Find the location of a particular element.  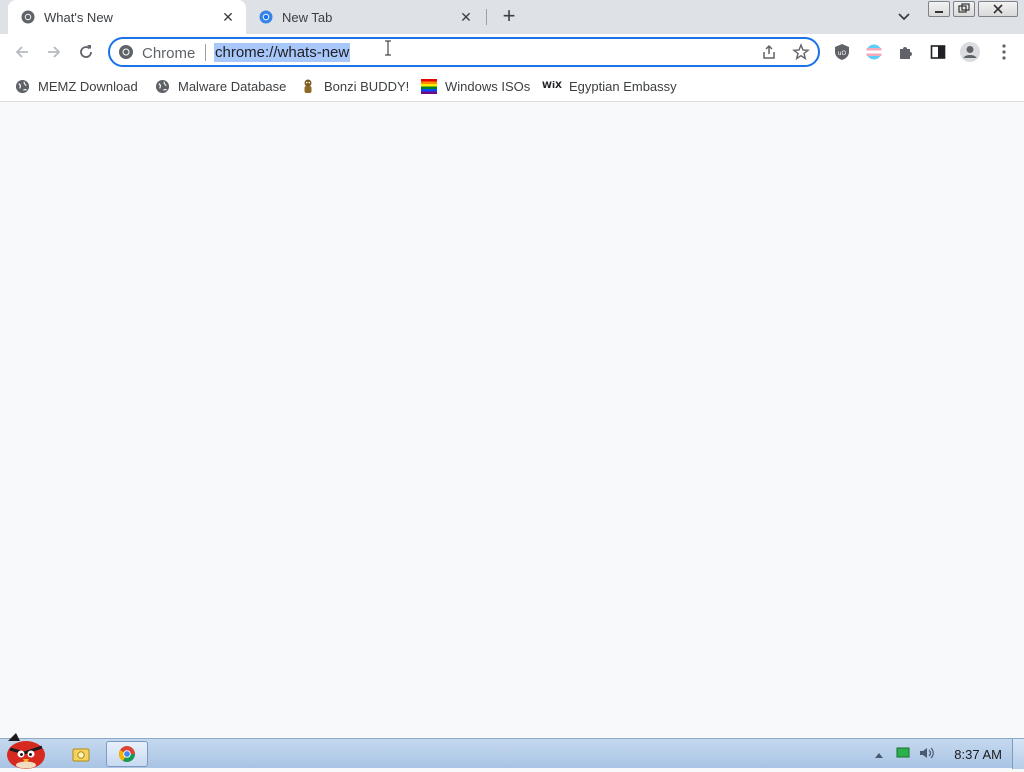

bookmark-egyptian-embassy: WiX Egyptian Embassy is located at coordinates (609, 86).